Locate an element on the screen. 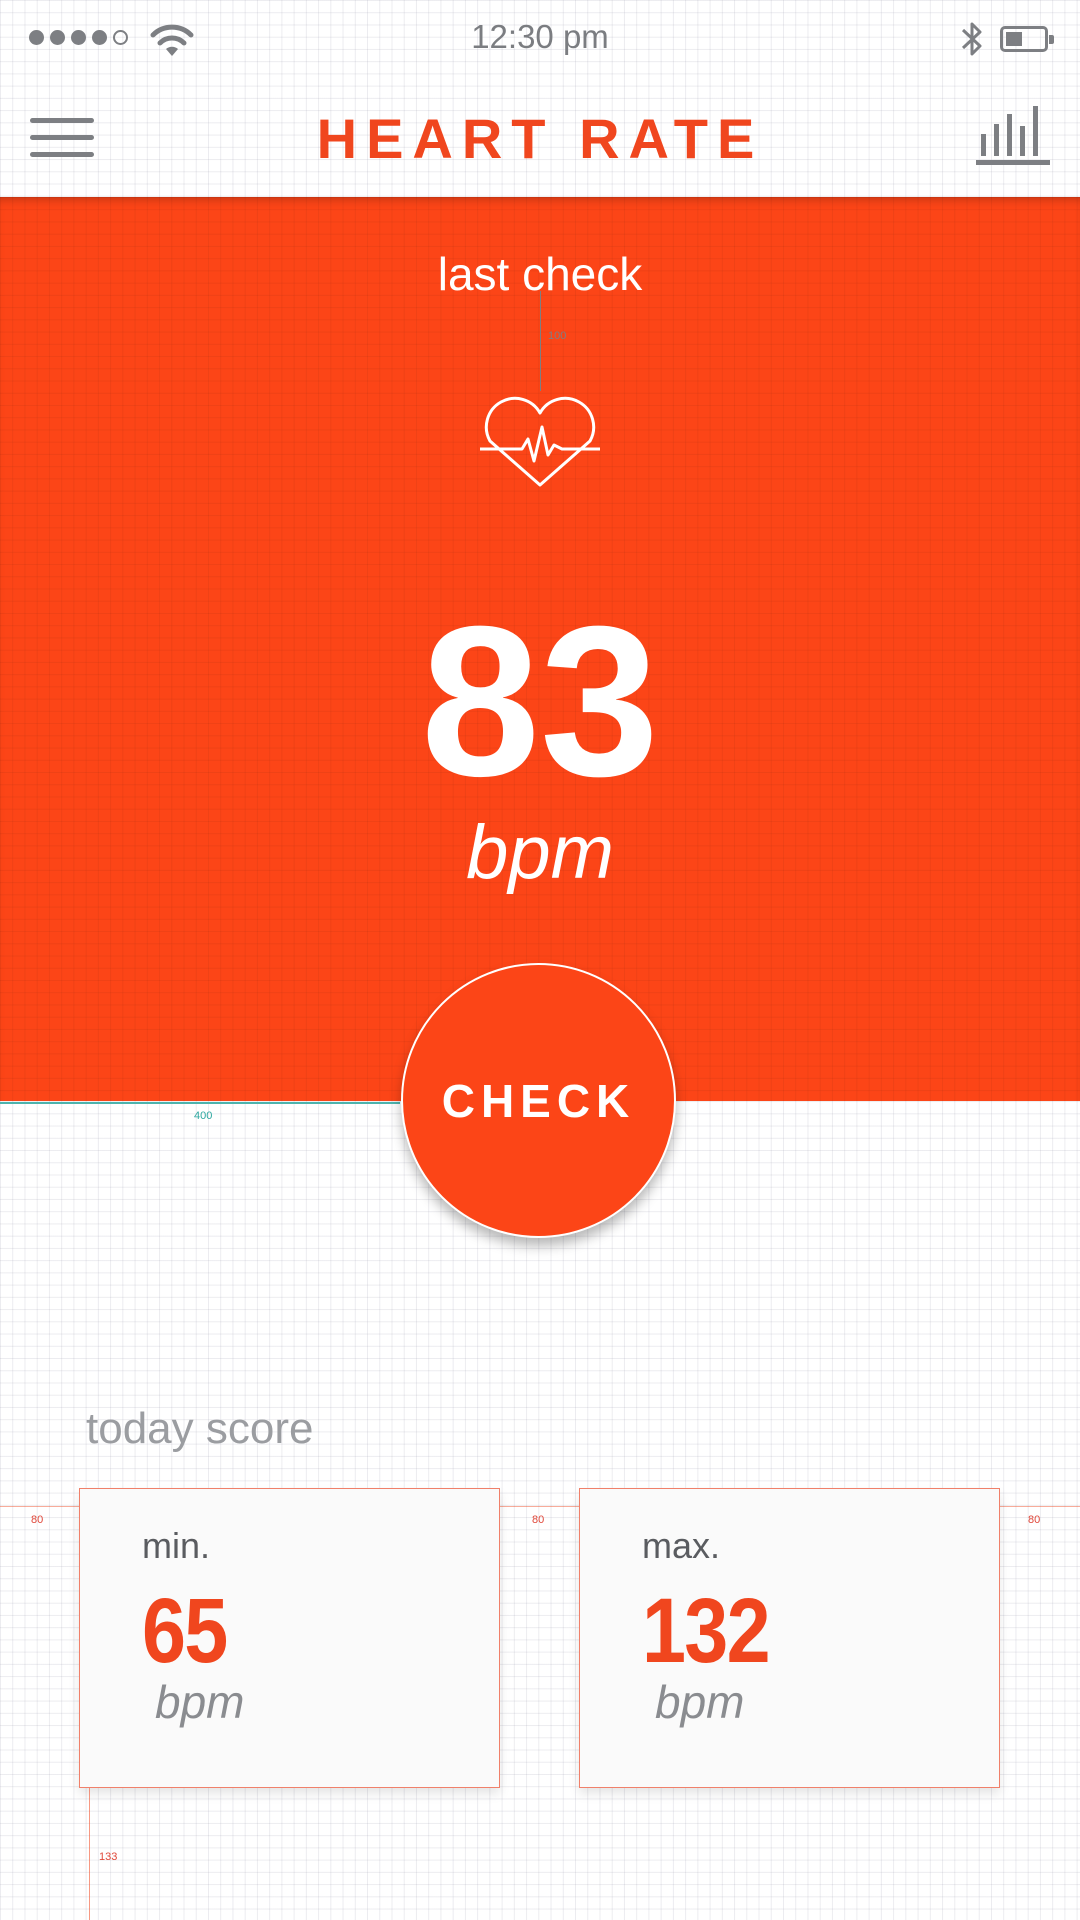  status-time: 12:30 pm is located at coordinates (540, 36).